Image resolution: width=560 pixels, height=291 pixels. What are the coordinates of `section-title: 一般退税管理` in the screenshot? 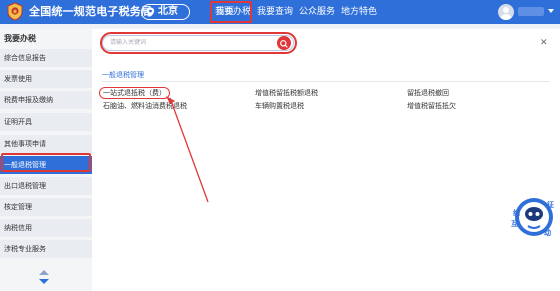 It's located at (123, 75).